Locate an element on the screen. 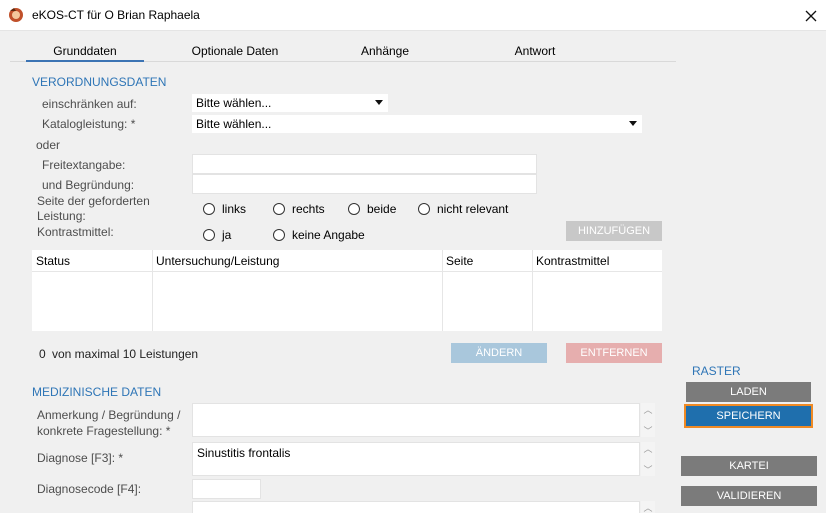 This screenshot has width=826, height=513. diagnose-label: Diagnose [F3]: * is located at coordinates (80, 458).